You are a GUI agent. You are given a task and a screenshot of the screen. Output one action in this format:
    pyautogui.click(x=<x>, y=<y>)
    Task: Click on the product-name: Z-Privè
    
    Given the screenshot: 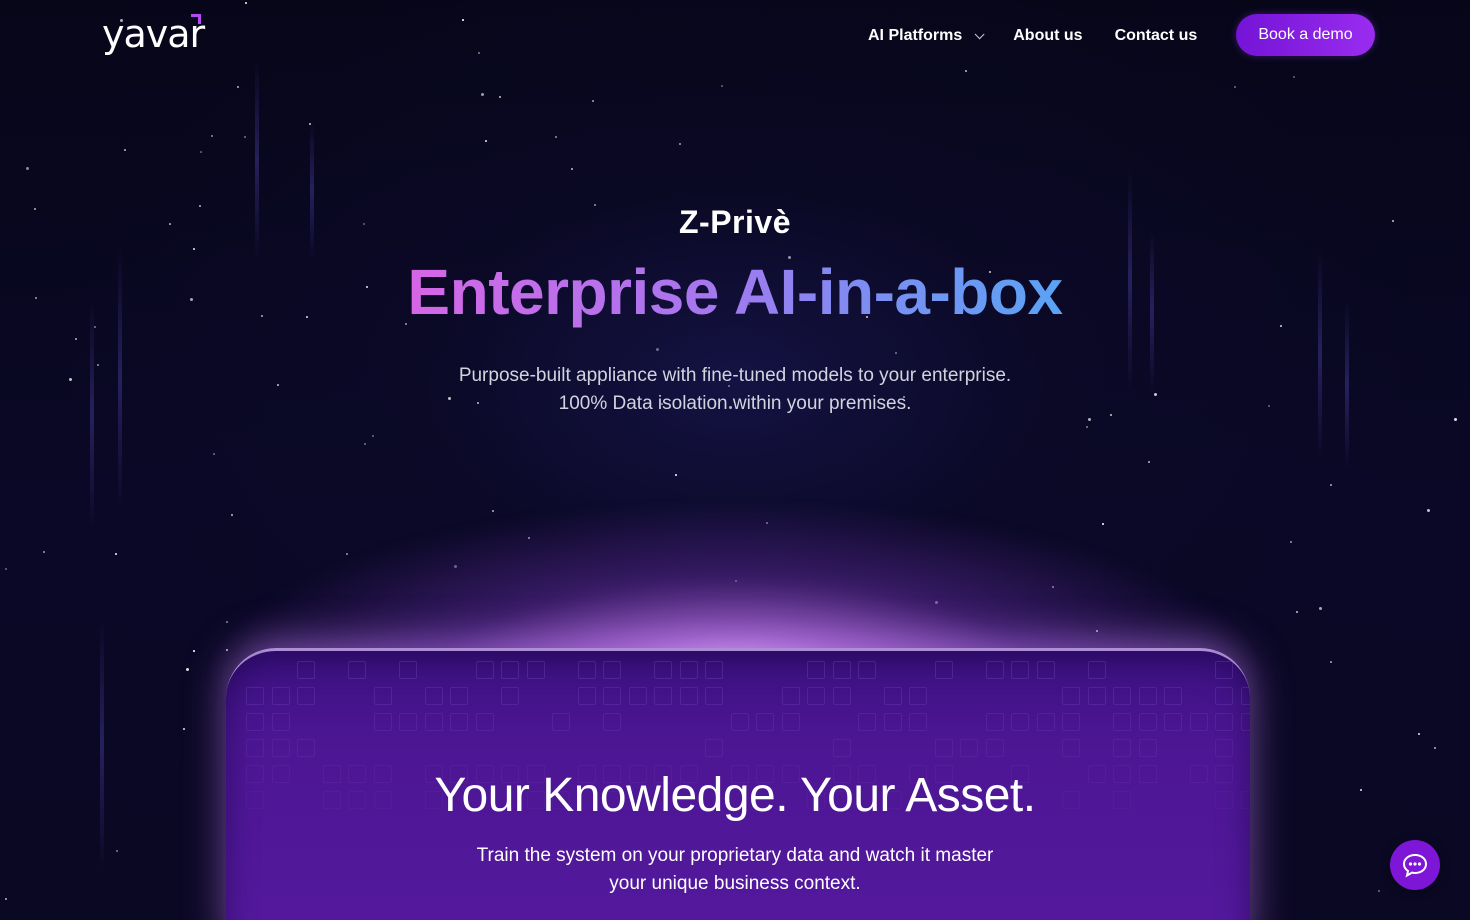 What is the action you would take?
    pyautogui.click(x=735, y=222)
    